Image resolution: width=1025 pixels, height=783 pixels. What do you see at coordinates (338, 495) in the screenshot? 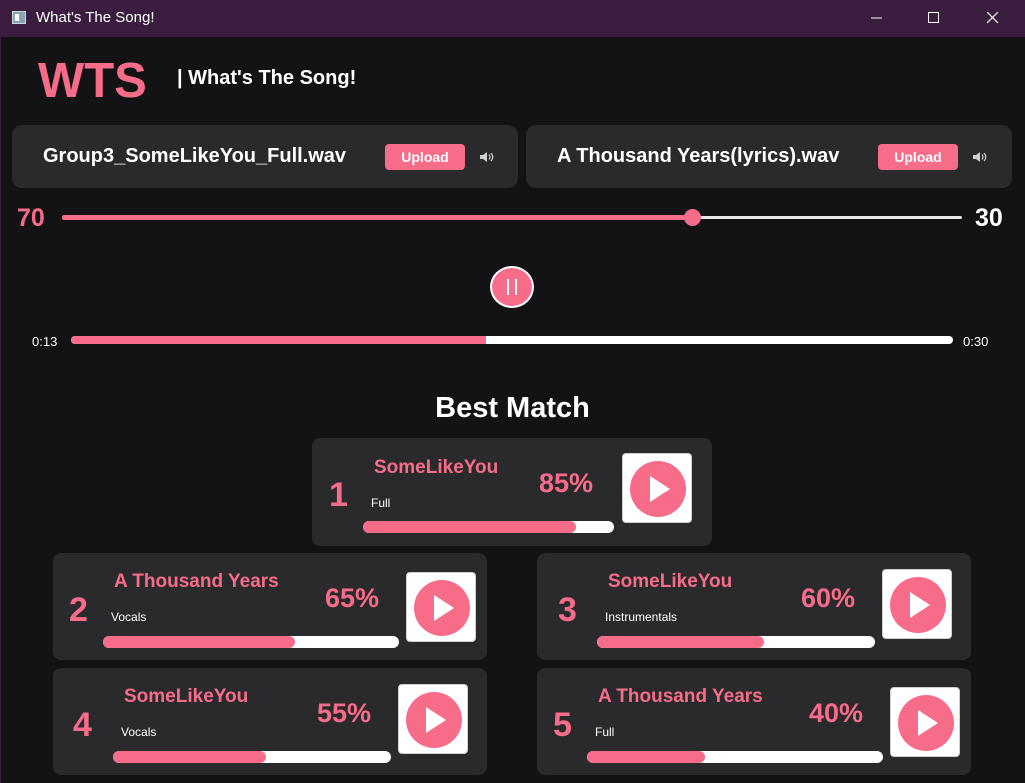
I see `match-rank: 1` at bounding box center [338, 495].